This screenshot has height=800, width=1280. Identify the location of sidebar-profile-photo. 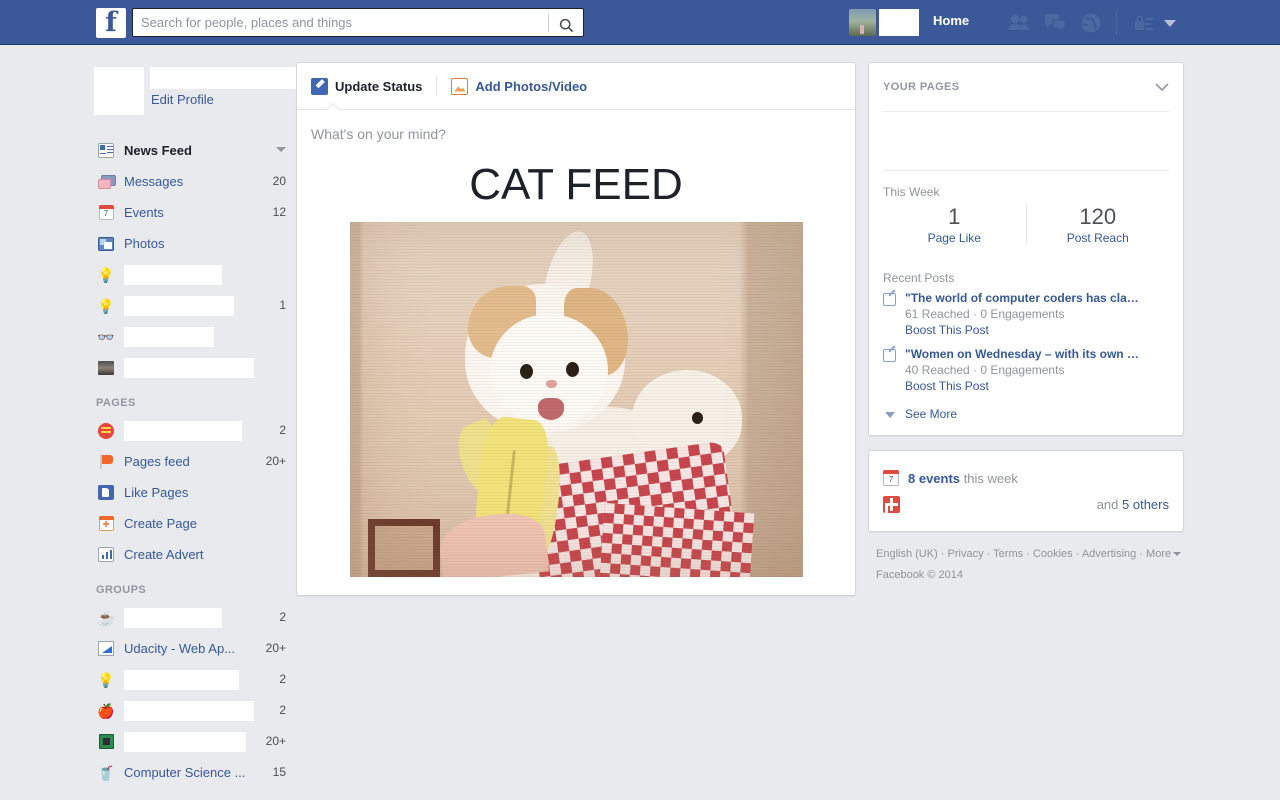
(119, 91).